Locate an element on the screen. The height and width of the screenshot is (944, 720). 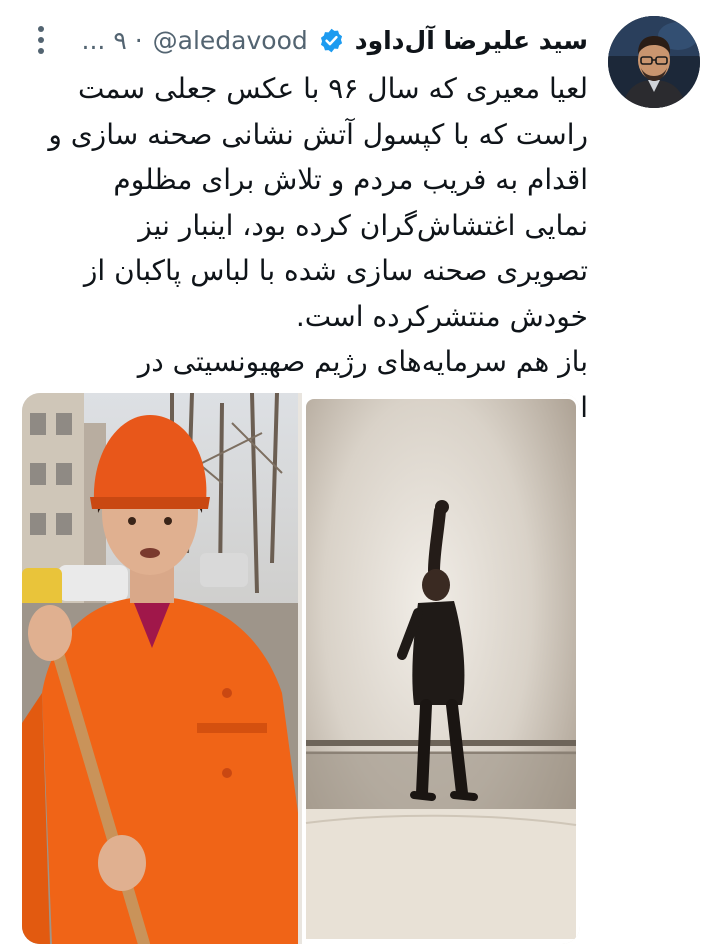
display-name: سید علیرضا آل‌داود is located at coordinates (471, 40).